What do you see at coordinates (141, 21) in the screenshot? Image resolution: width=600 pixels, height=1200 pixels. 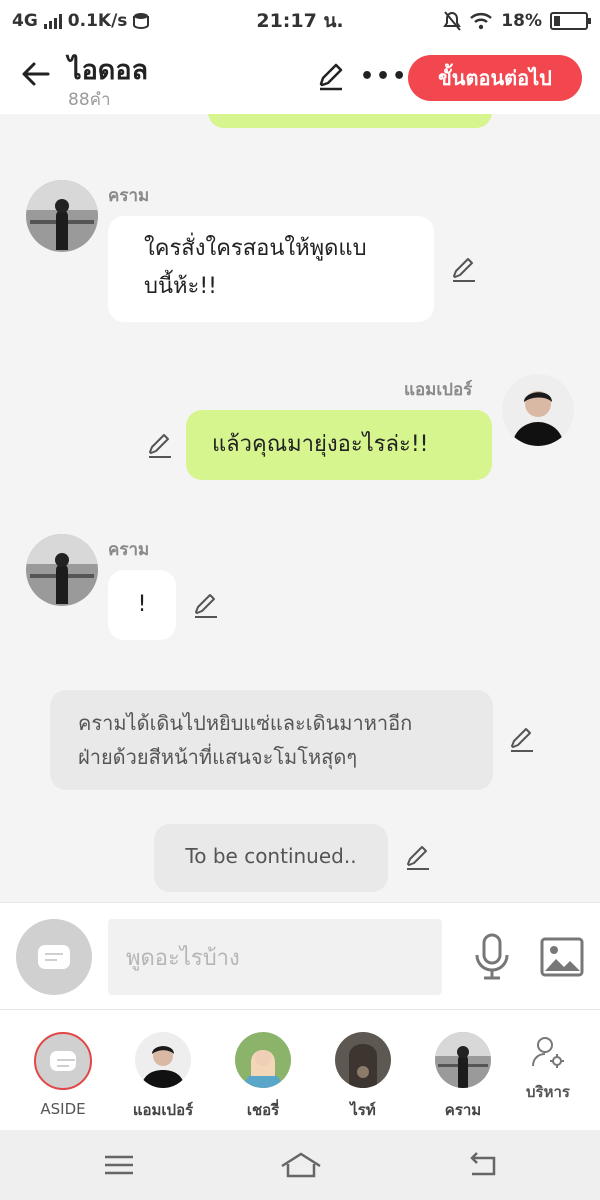 I see `data-saver-icon` at bounding box center [141, 21].